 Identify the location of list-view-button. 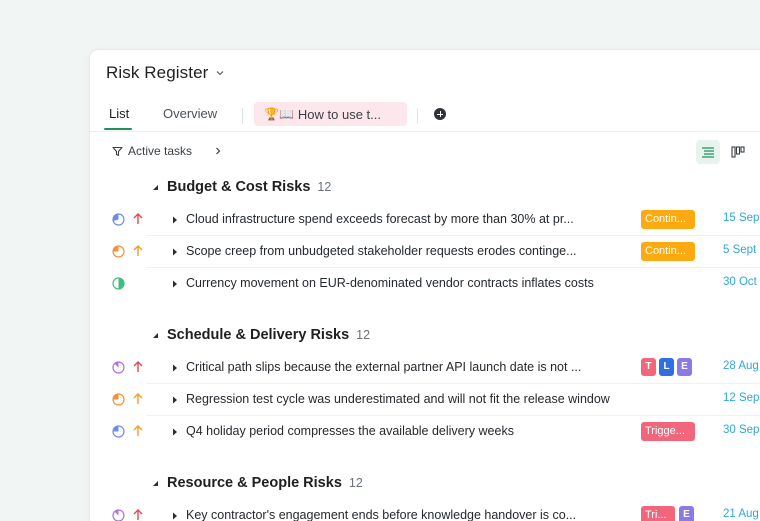
(708, 152).